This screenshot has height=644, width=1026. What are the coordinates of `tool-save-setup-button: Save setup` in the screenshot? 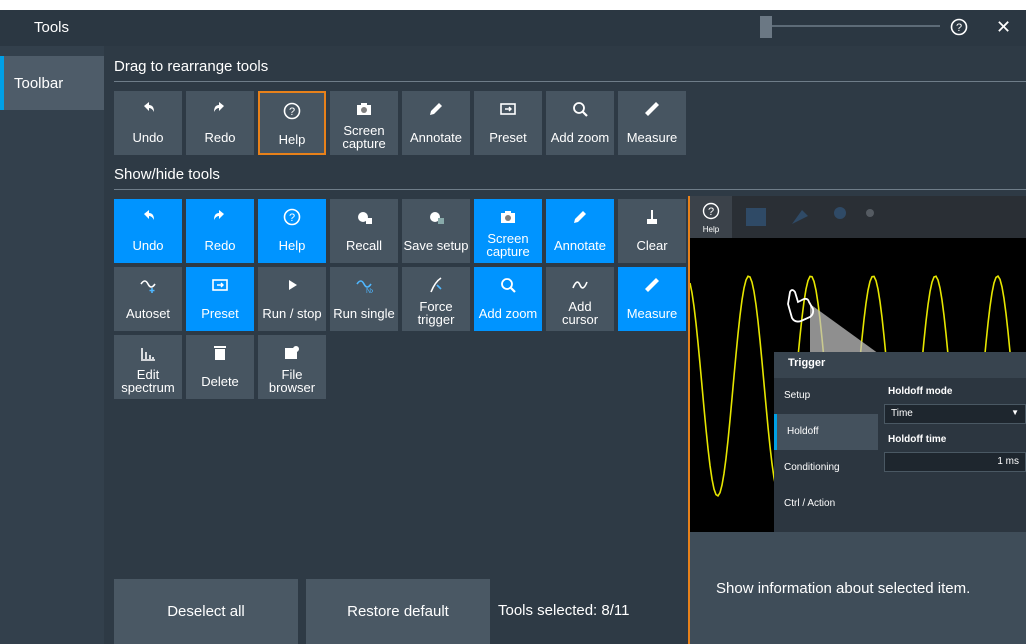 It's located at (436, 231).